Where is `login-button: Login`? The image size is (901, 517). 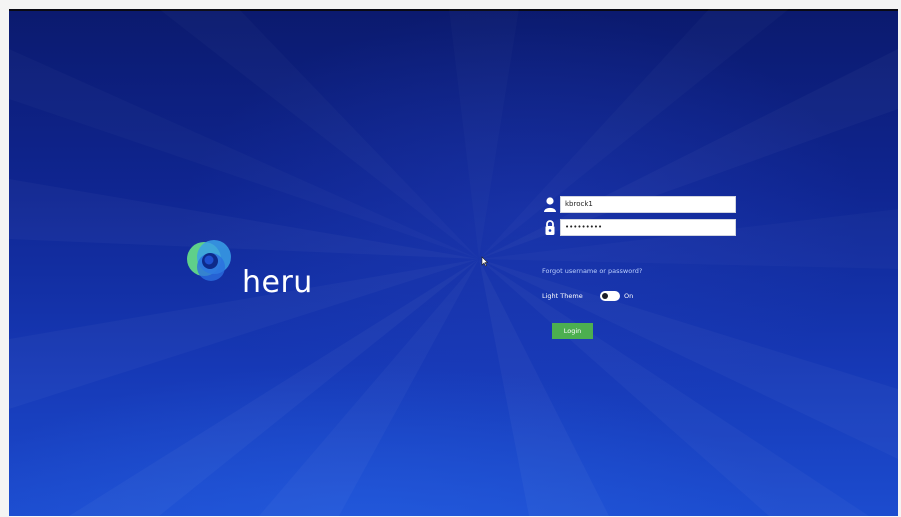
login-button: Login is located at coordinates (572, 331).